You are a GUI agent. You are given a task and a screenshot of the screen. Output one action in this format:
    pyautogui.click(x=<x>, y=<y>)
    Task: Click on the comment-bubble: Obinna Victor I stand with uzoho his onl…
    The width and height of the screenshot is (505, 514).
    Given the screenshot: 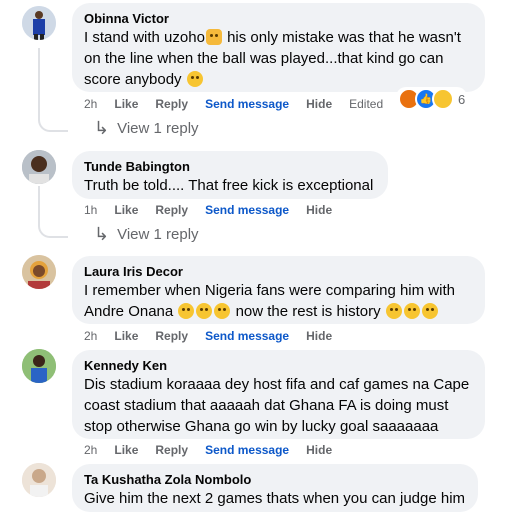 What is the action you would take?
    pyautogui.click(x=278, y=47)
    